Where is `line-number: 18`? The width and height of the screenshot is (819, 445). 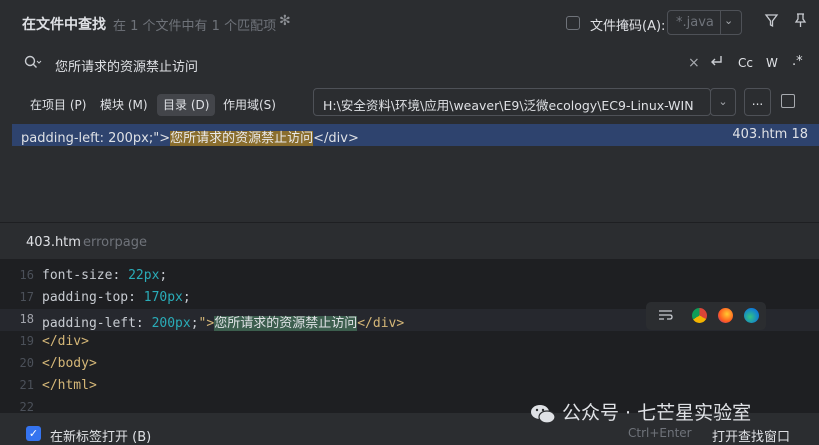
line-number: 18 is located at coordinates (26, 319).